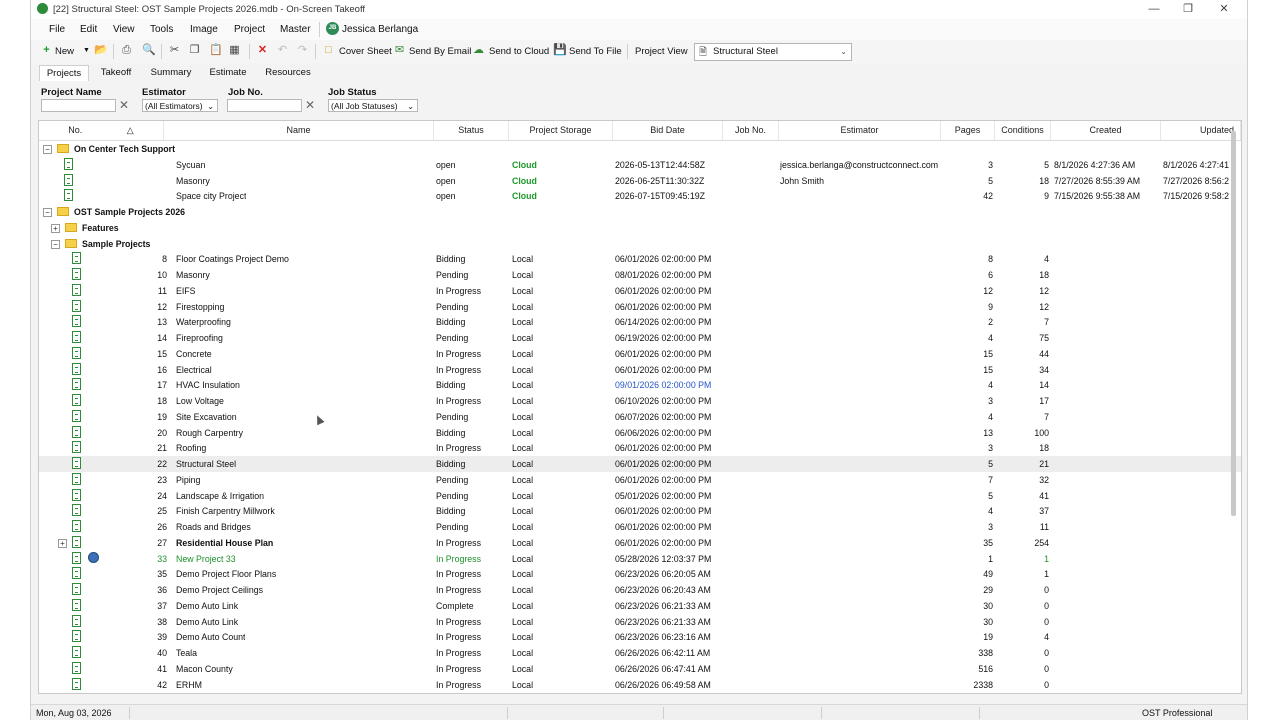 Image resolution: width=1280 pixels, height=720 pixels. I want to click on table-row: − On Center Tech Support, so click(640, 149).